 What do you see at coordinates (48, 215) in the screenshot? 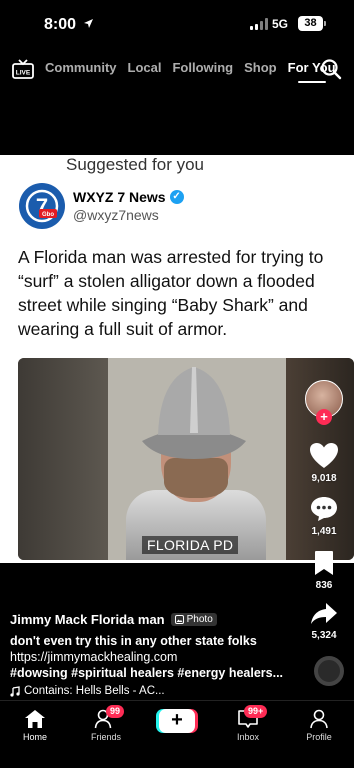
I see `logo-subtext: Gbo` at bounding box center [48, 215].